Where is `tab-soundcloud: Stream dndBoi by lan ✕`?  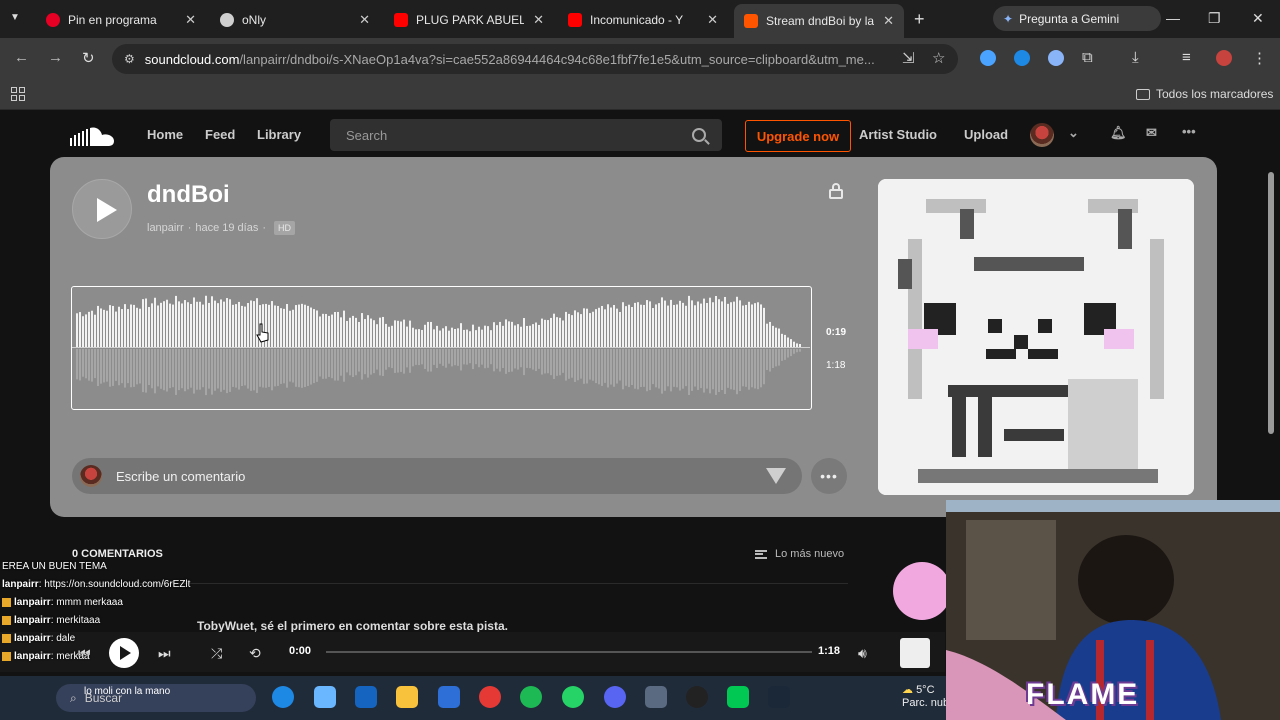
tab-soundcloud: Stream dndBoi by lan ✕ is located at coordinates (819, 21).